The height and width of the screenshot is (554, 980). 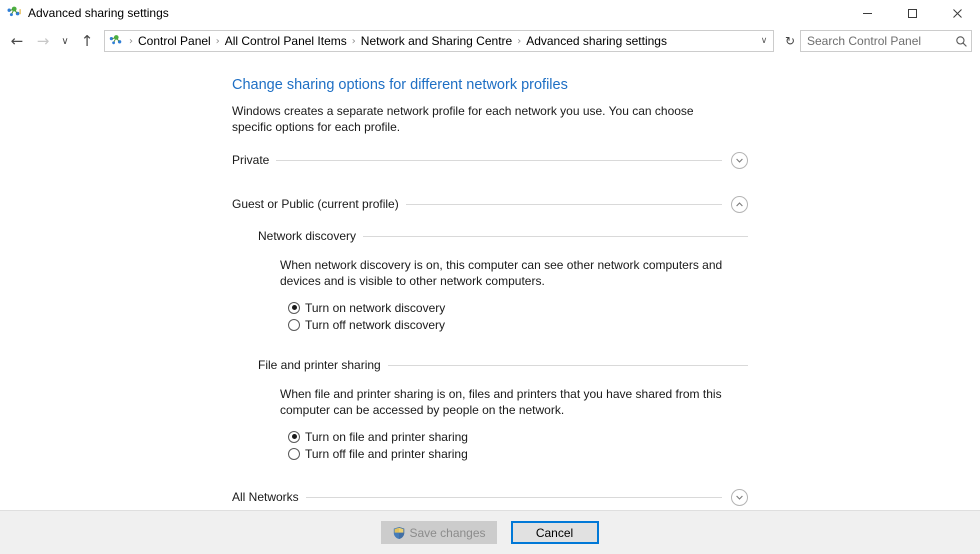 I want to click on breadcrumb-item-network-and-sharing-centre: Network and Sharing Centre, so click(x=436, y=41).